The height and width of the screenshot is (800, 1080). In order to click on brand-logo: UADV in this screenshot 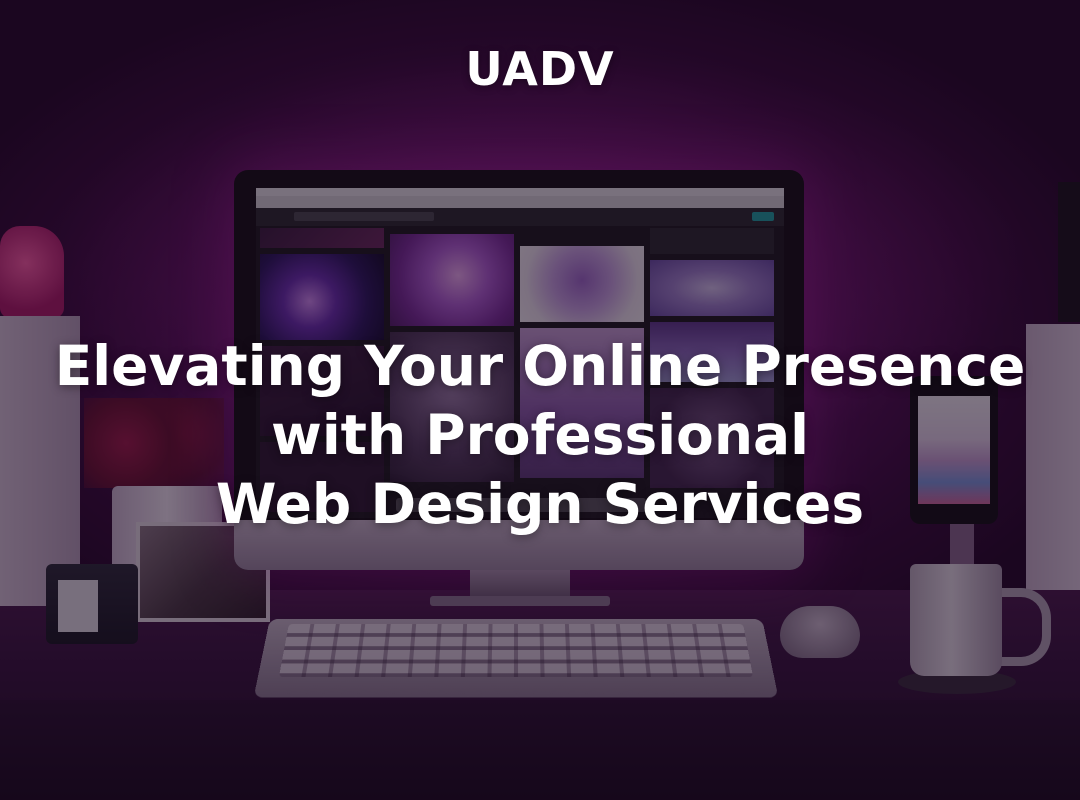, I will do `click(540, 69)`.